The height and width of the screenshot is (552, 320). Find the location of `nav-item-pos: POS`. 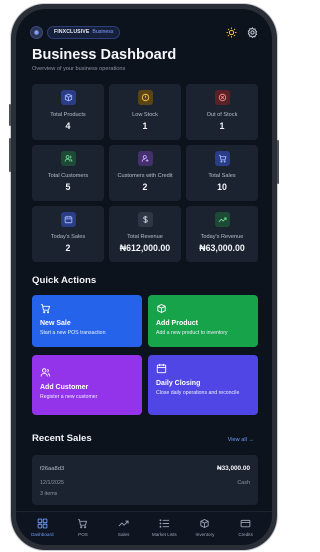

nav-item-pos: POS is located at coordinates (83, 527).